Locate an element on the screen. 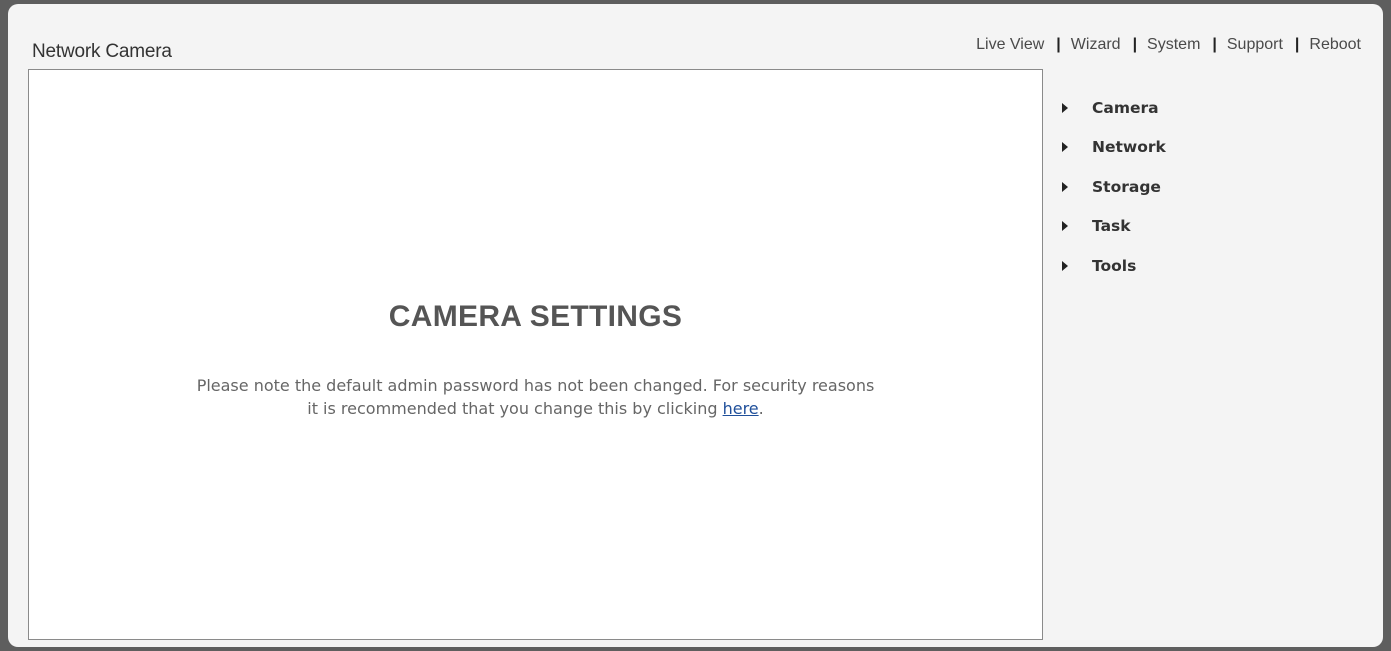 This screenshot has width=1391, height=651. nav-reboot-link: Reboot is located at coordinates (1335, 45).